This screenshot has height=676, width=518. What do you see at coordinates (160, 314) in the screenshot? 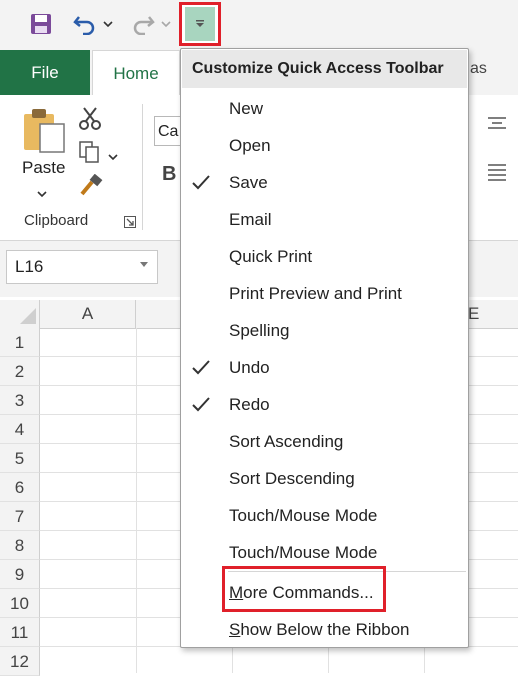
I see `column-header-b` at bounding box center [160, 314].